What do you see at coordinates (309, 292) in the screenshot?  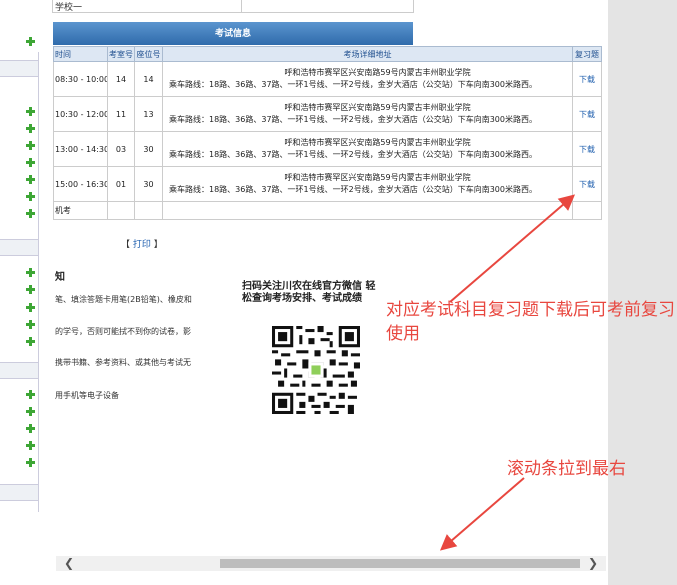 I see `qr-title: 扫码关注川农在线官方微信 轻松查询考场安排、考试成绩` at bounding box center [309, 292].